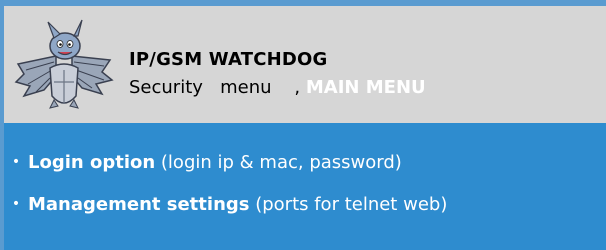  I want to click on menu-item-login-option: • Login option (login ip & mac, password), so click(203, 166).